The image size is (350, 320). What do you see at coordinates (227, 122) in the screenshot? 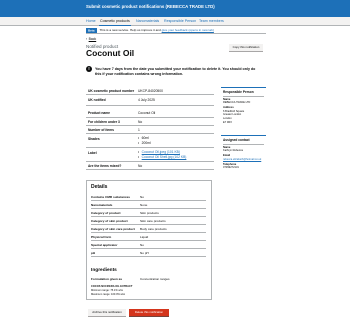
I see `address-line: E7 0RX` at bounding box center [227, 122].